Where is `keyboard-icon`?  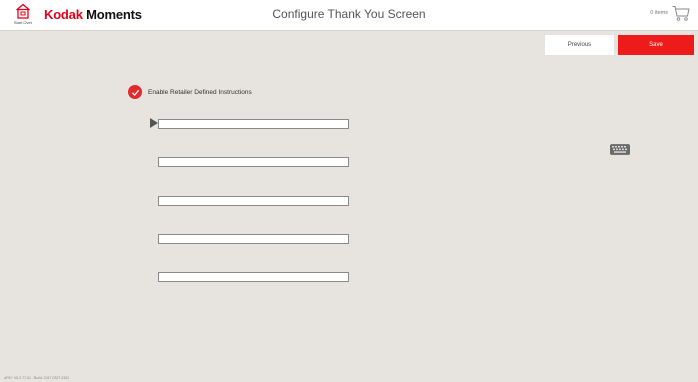 keyboard-icon is located at coordinates (620, 148).